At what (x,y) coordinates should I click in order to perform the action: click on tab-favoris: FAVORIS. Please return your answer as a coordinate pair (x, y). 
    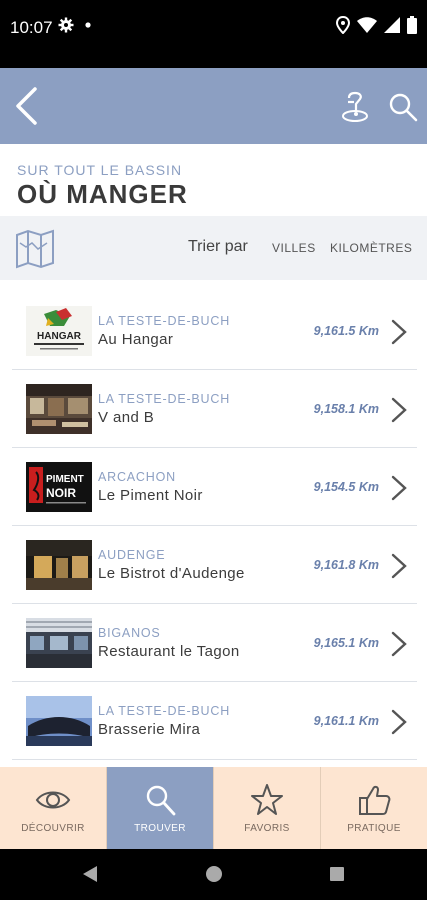
    Looking at the image, I should click on (267, 808).